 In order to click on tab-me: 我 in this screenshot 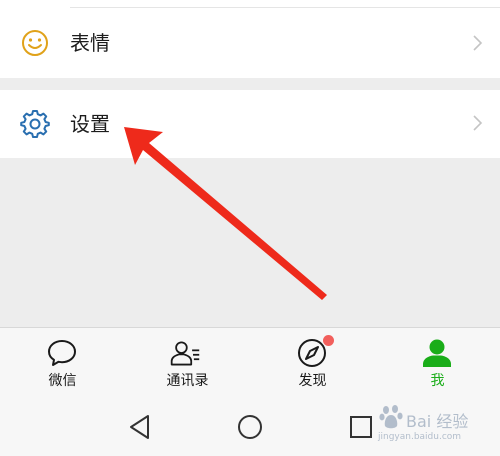, I will do `click(437, 363)`.